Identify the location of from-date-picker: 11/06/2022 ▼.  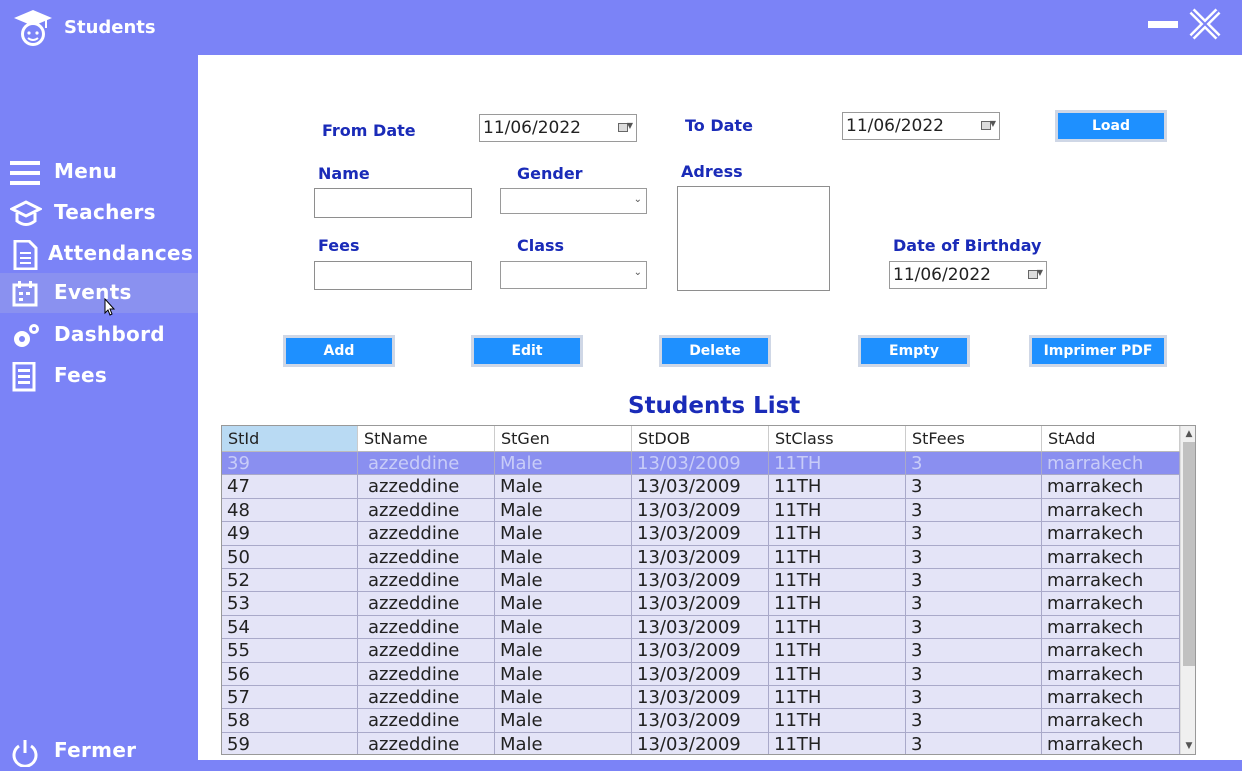
(558, 128).